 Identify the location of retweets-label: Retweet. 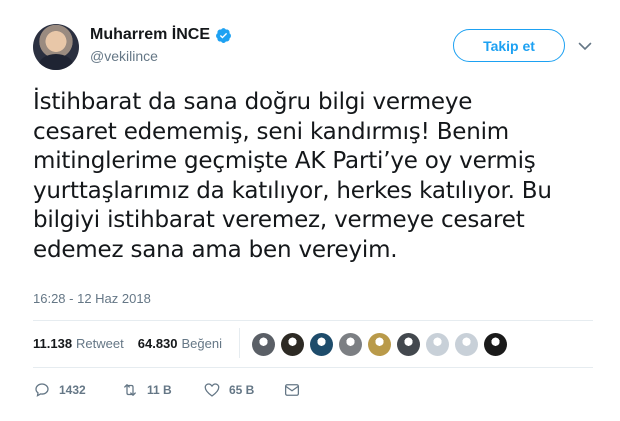
(100, 343).